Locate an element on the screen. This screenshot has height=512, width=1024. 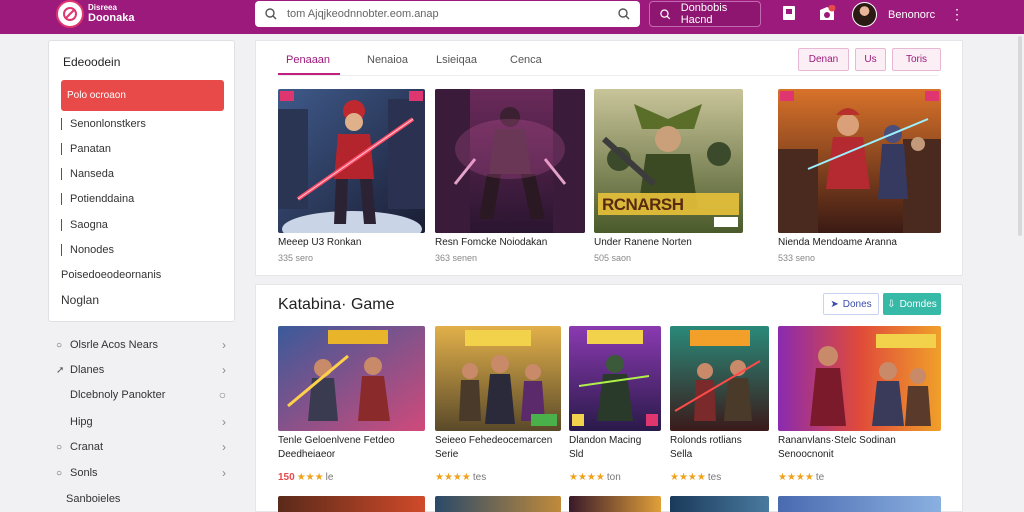
game-title: Seieeo Fehedeocemarcen is located at coordinates (493, 440).